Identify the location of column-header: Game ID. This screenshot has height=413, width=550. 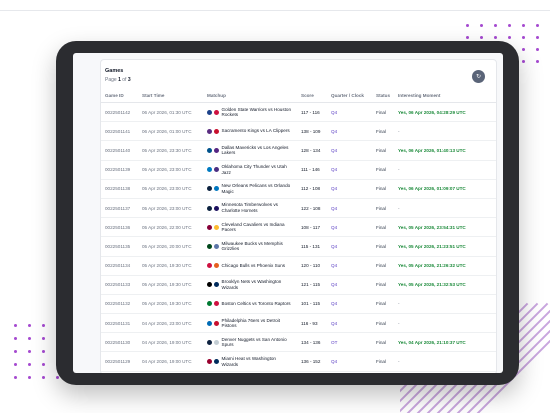
(119, 95).